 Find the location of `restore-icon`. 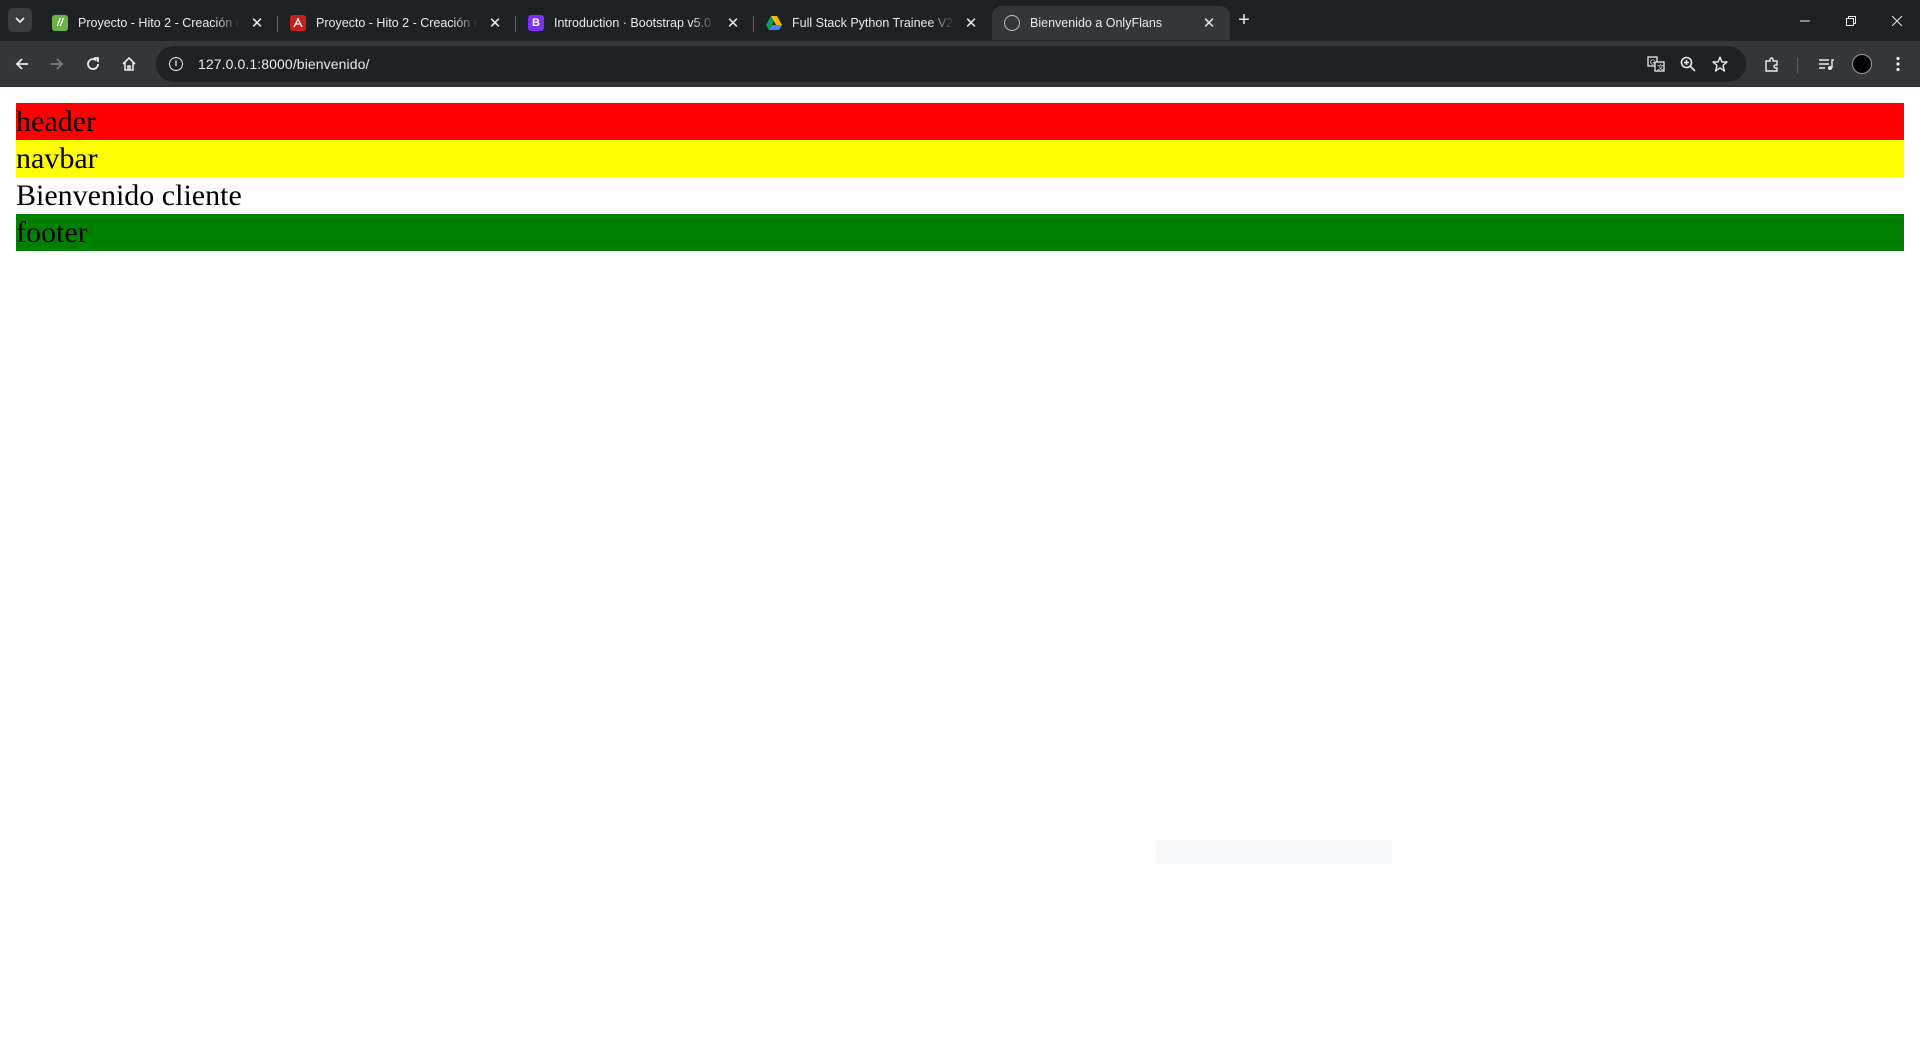

restore-icon is located at coordinates (1851, 20).